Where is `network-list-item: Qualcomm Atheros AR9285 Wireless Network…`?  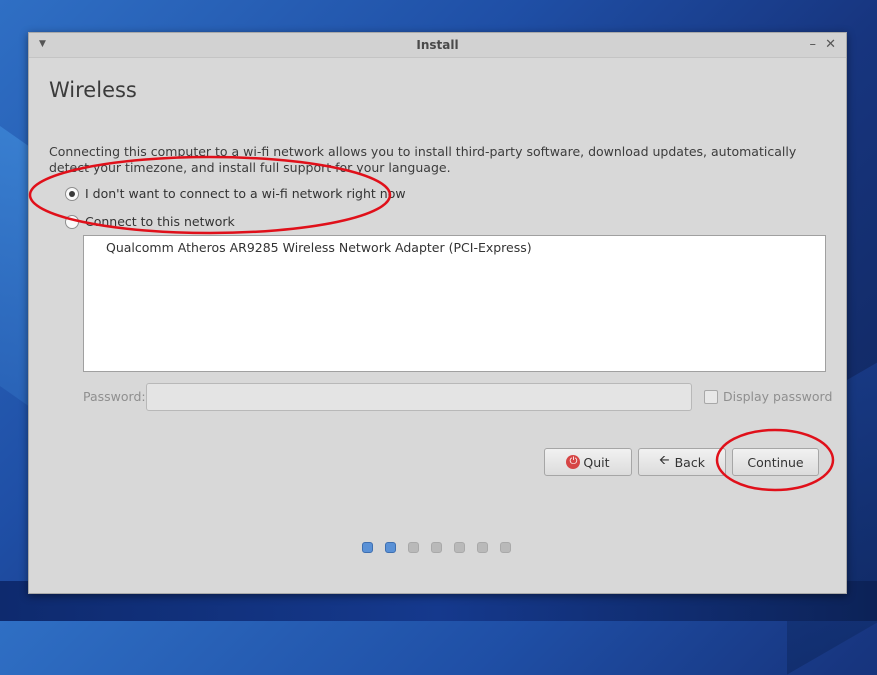
network-list-item: Qualcomm Atheros AR9285 Wireless Network… is located at coordinates (454, 245).